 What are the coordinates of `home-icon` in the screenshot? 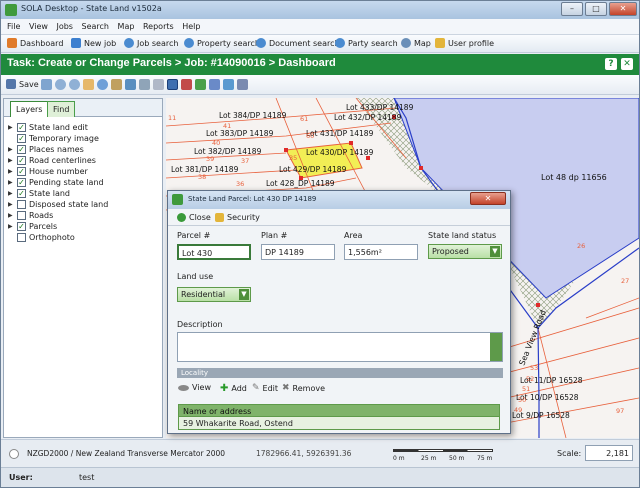 It's located at (12, 43).